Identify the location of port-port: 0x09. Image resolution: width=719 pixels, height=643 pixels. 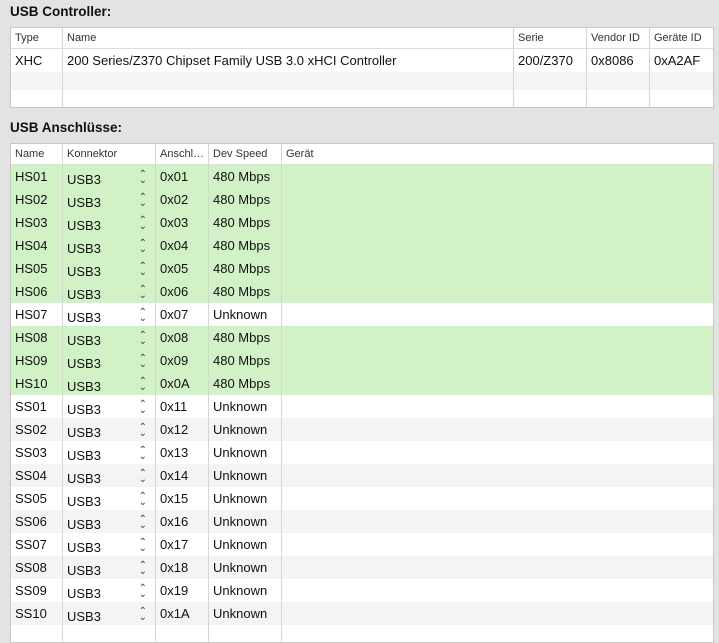
(182, 360).